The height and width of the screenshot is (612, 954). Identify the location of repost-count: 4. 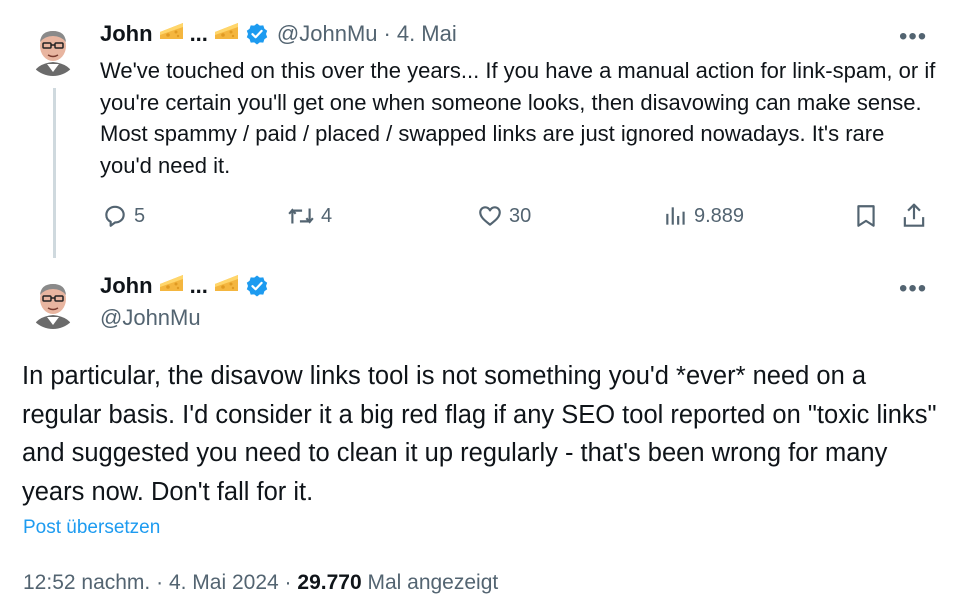
(327, 215).